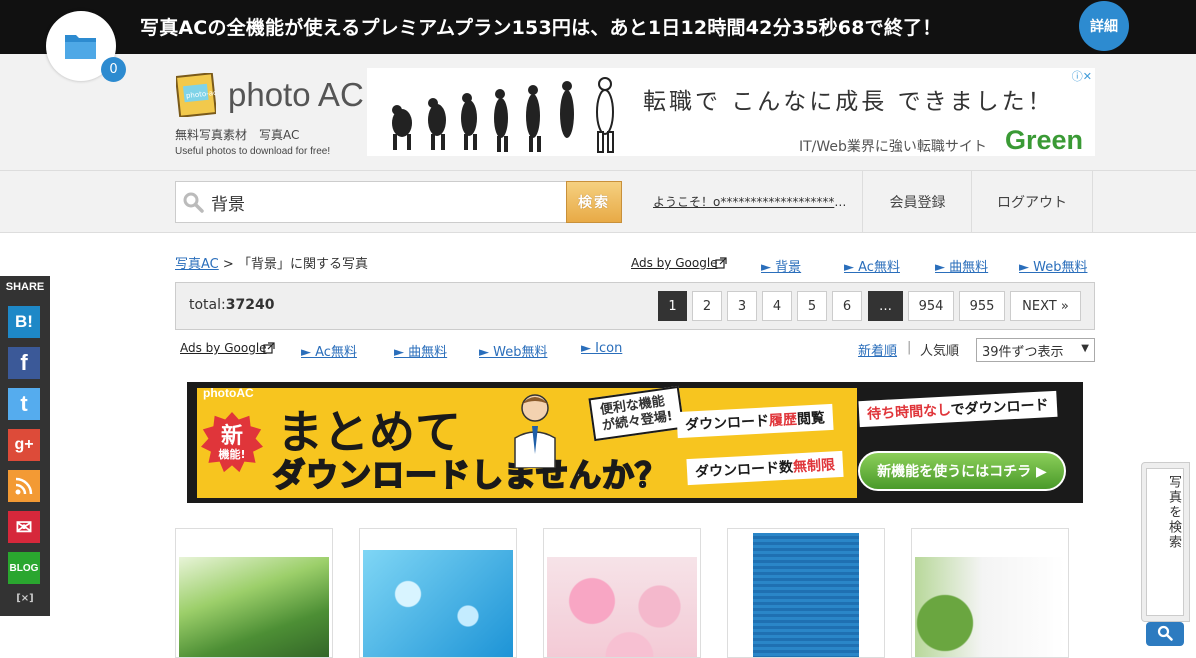 Image resolution: width=1196 pixels, height=658 pixels. I want to click on page-4-button: 4, so click(777, 306).